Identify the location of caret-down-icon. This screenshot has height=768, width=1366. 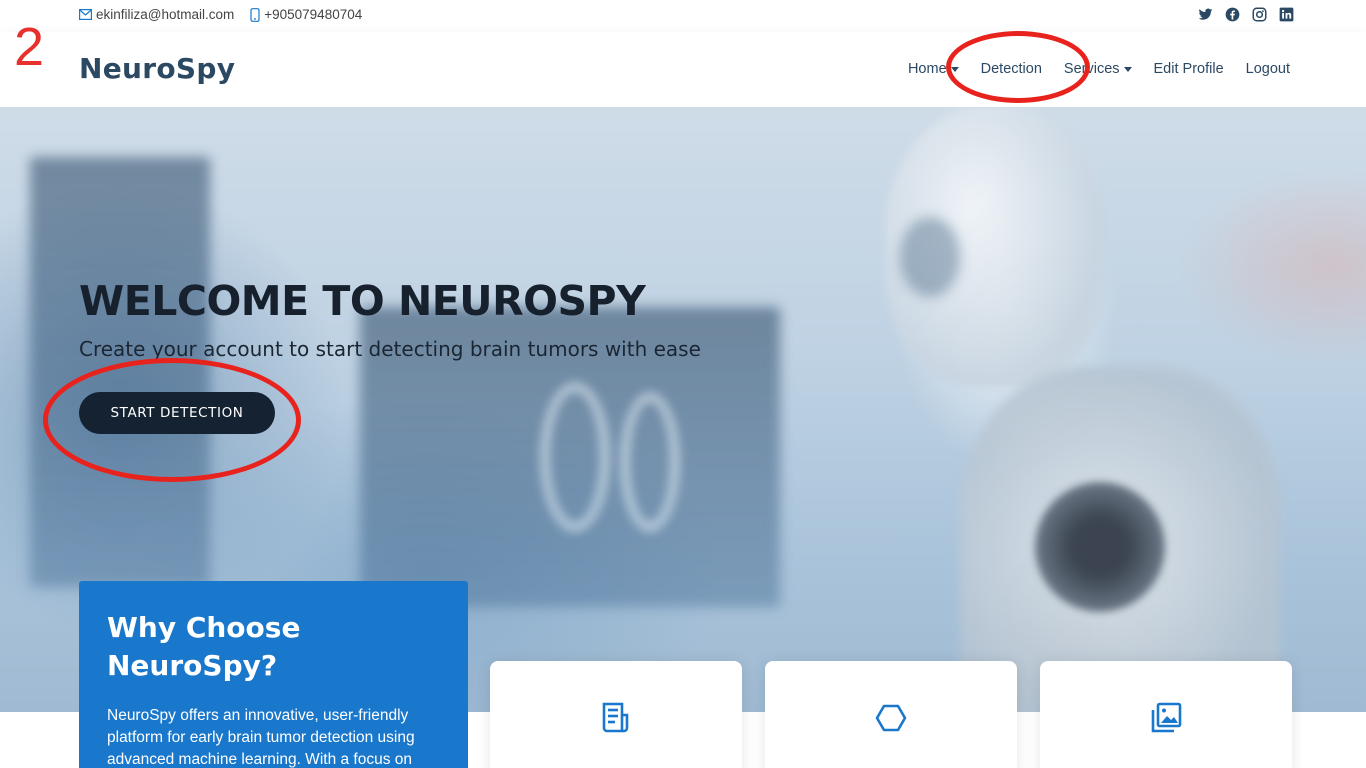
(1127, 69).